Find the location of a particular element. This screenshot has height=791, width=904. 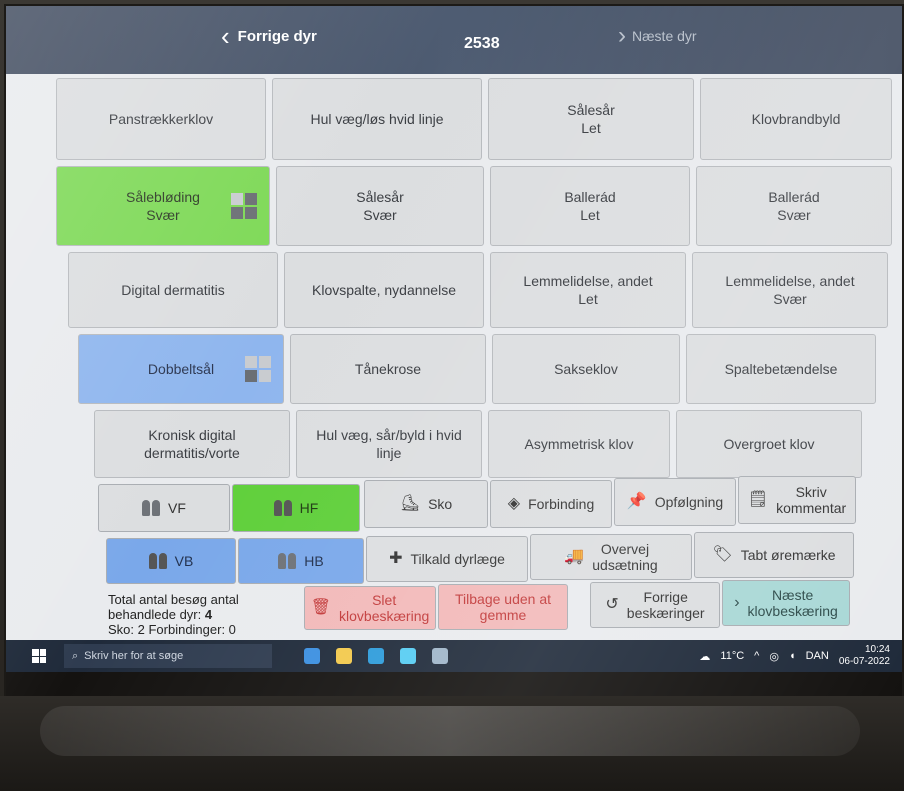

tile-salesar-svaer: Sålesår Svær is located at coordinates (380, 206).